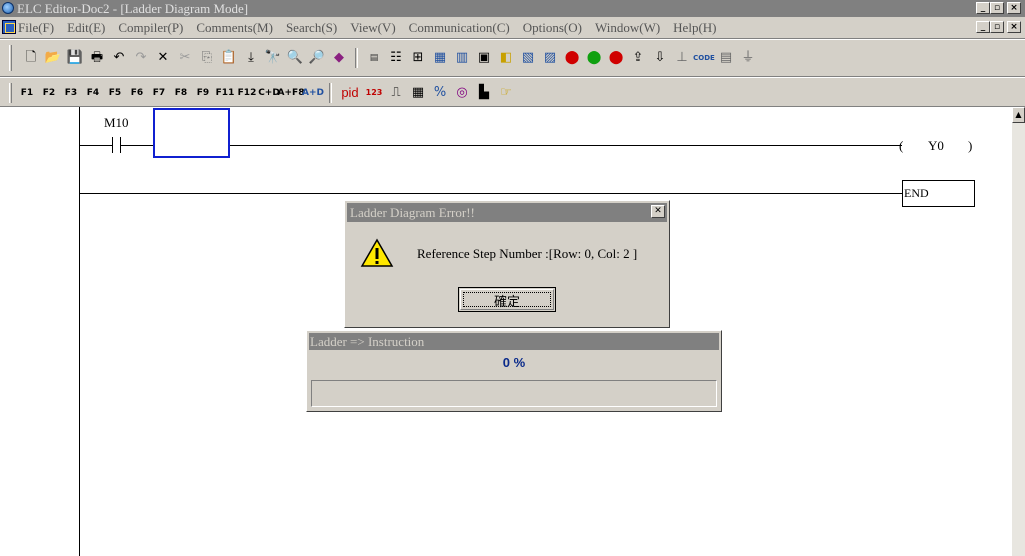  What do you see at coordinates (49, 93) in the screenshot?
I see `f2-nc-contact-button: F2` at bounding box center [49, 93].